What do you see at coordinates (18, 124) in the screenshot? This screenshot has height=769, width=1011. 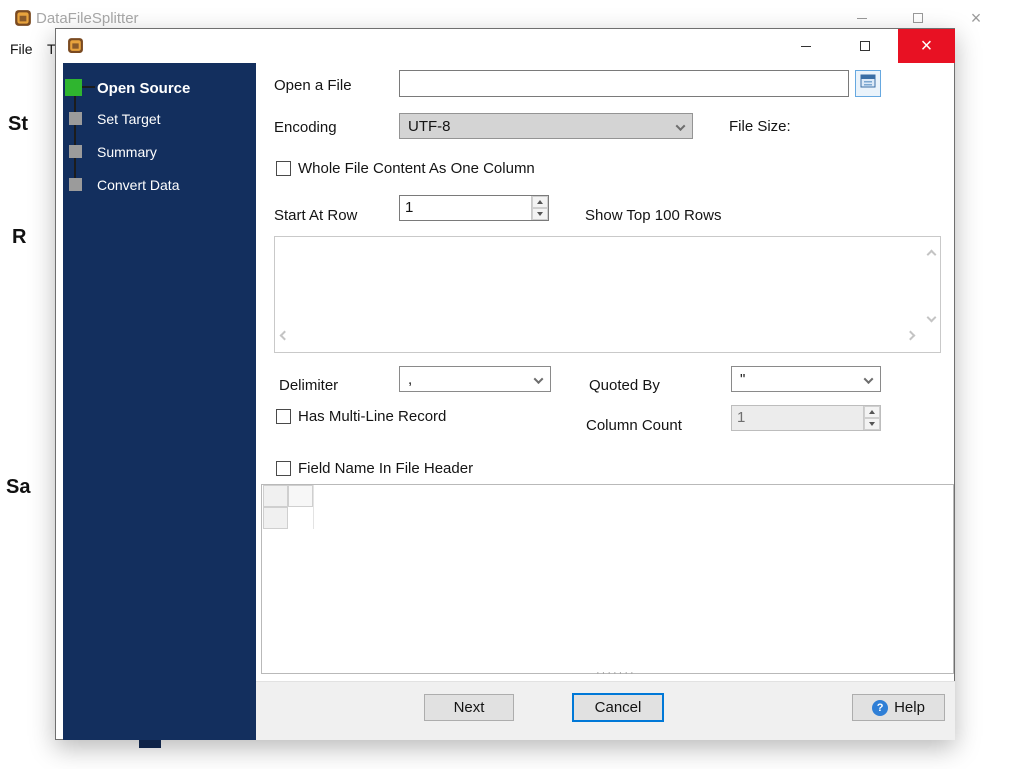 I see `background-label-fragment-1: St` at bounding box center [18, 124].